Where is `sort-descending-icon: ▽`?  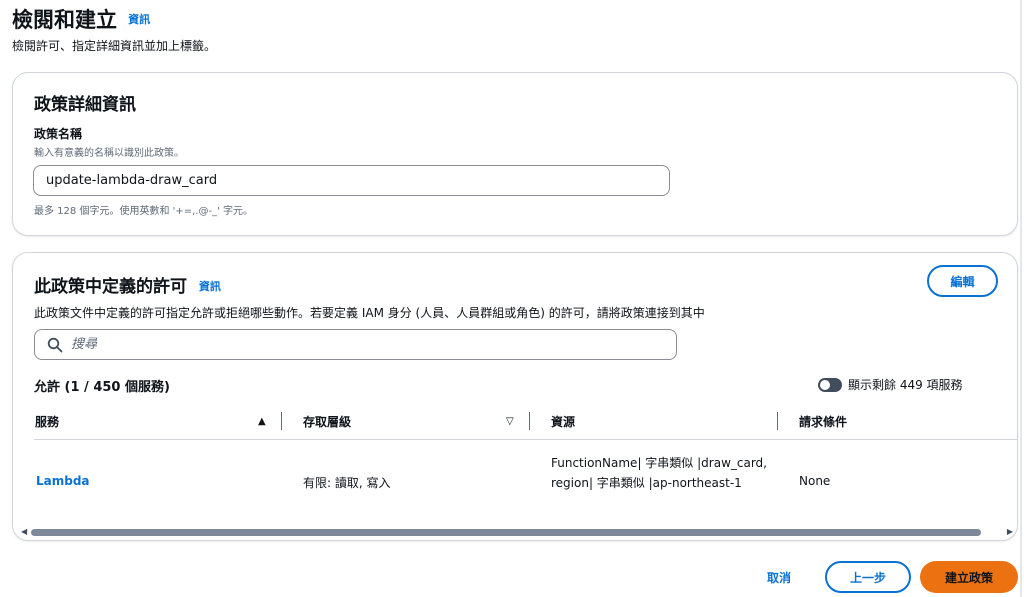 sort-descending-icon: ▽ is located at coordinates (510, 421).